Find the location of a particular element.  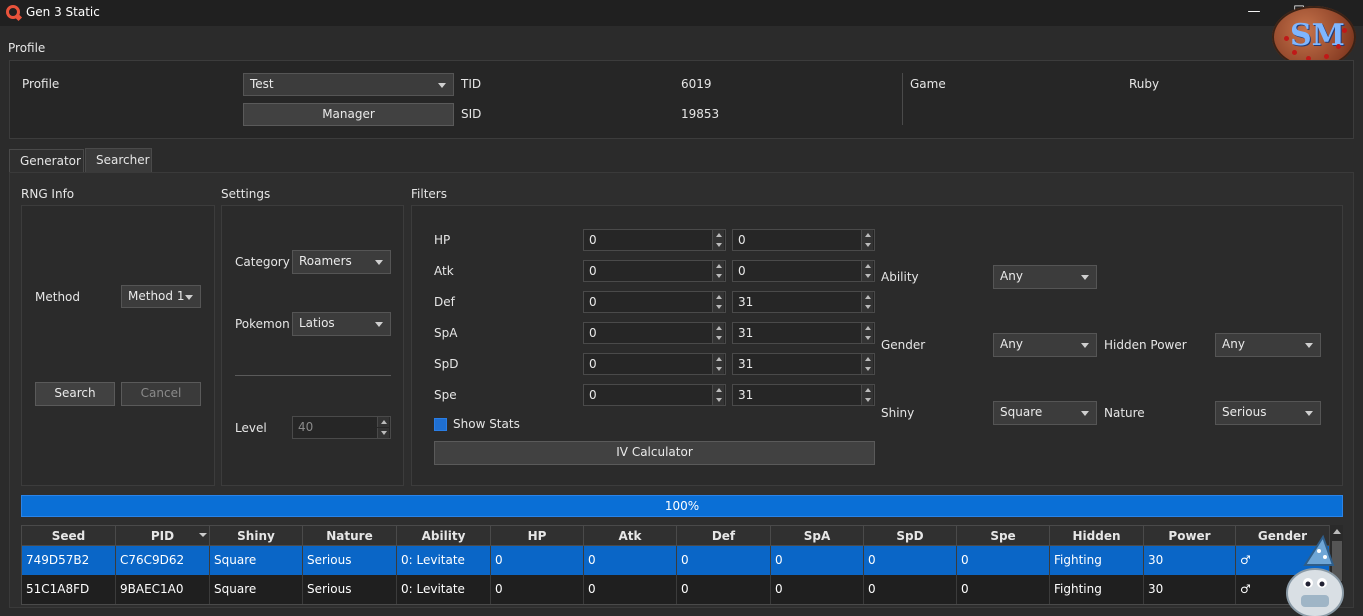

column-header-power: Power is located at coordinates (1190, 536).